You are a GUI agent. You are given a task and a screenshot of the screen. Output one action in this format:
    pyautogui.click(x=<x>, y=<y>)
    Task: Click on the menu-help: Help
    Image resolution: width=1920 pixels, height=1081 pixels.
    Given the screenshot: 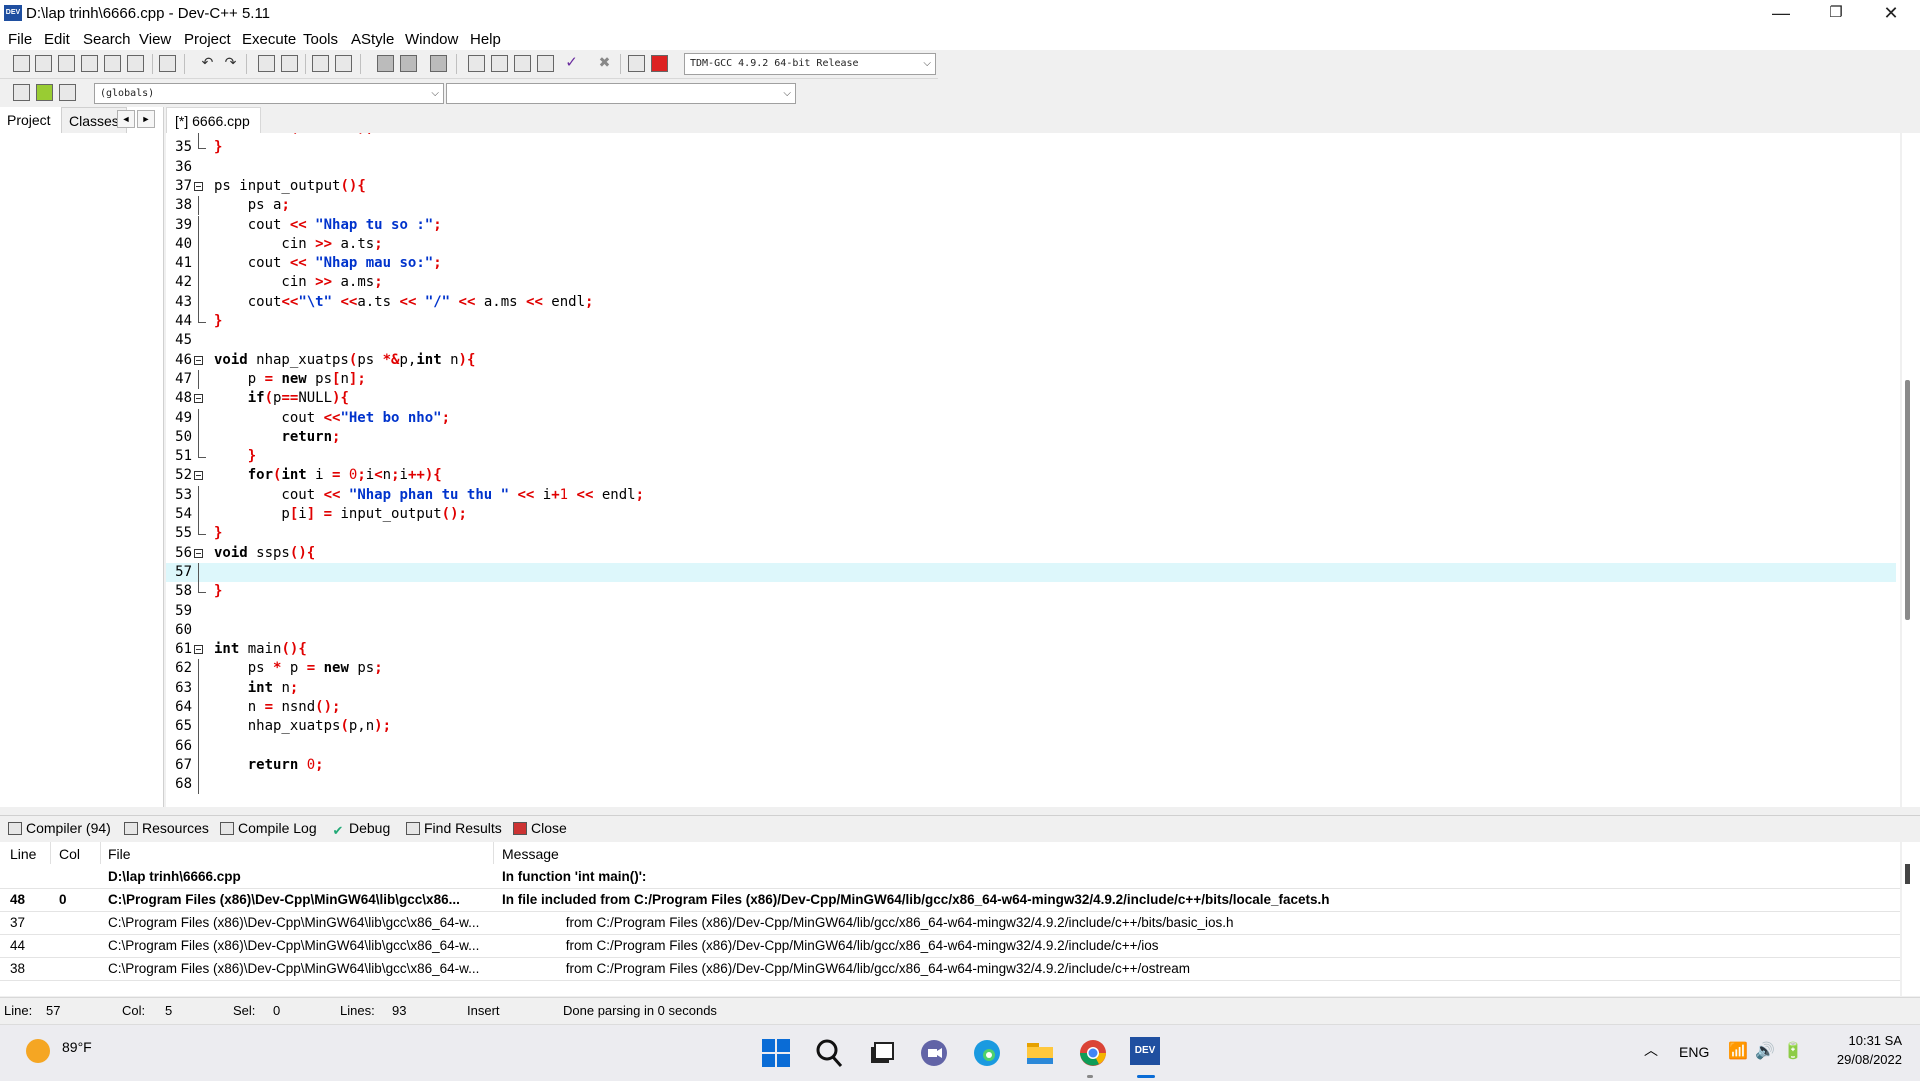 What is the action you would take?
    pyautogui.click(x=485, y=39)
    